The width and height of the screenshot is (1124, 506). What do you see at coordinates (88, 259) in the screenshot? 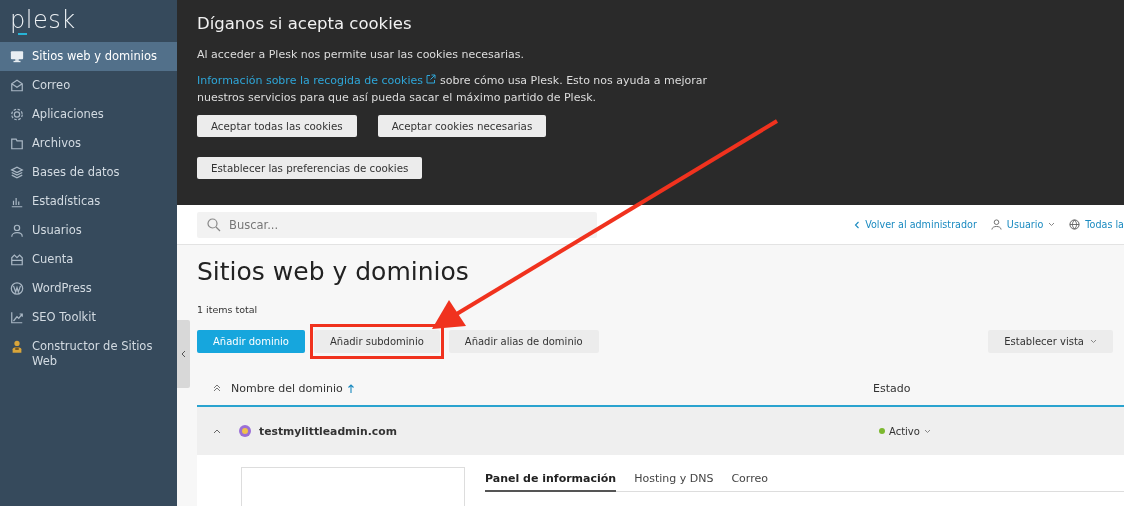
I see `sidebar-item: Cuenta` at bounding box center [88, 259].